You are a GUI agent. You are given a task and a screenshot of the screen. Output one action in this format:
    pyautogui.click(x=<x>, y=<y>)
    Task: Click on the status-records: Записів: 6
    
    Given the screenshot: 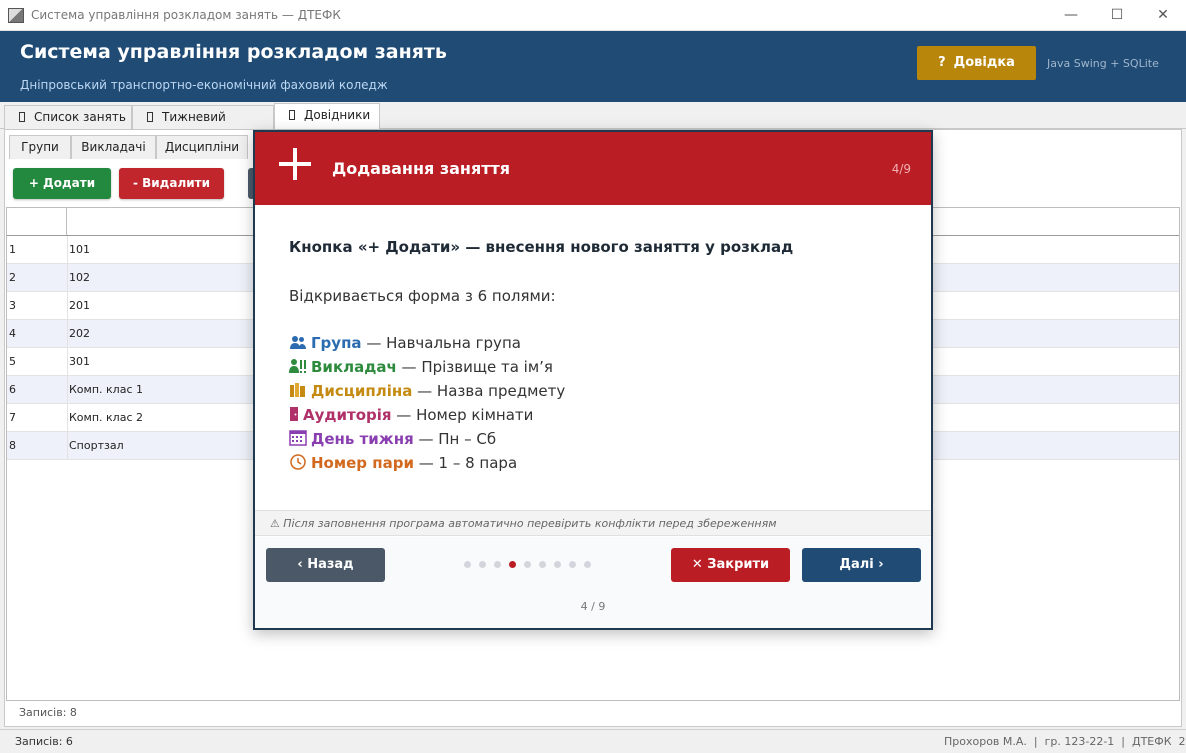 What is the action you would take?
    pyautogui.click(x=44, y=741)
    